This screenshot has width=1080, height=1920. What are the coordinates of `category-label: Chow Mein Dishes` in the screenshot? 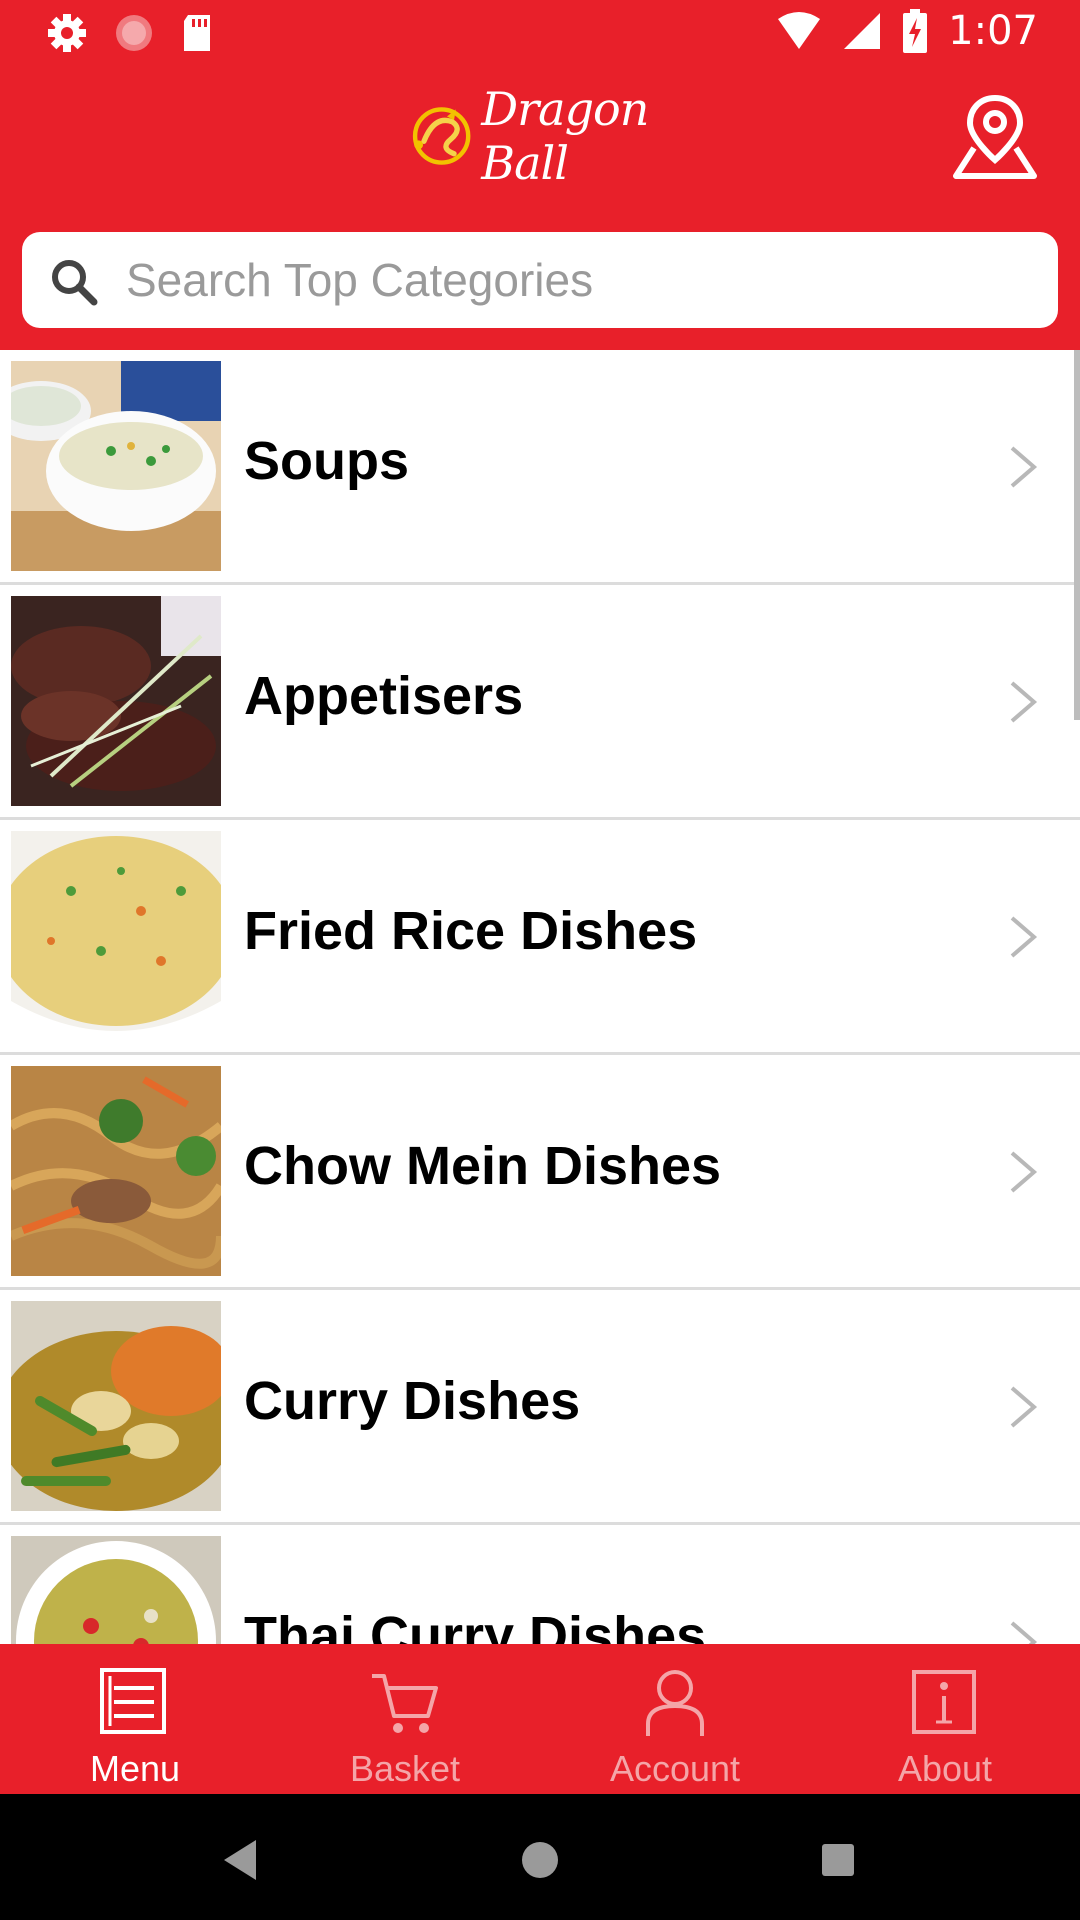 It's located at (483, 1166).